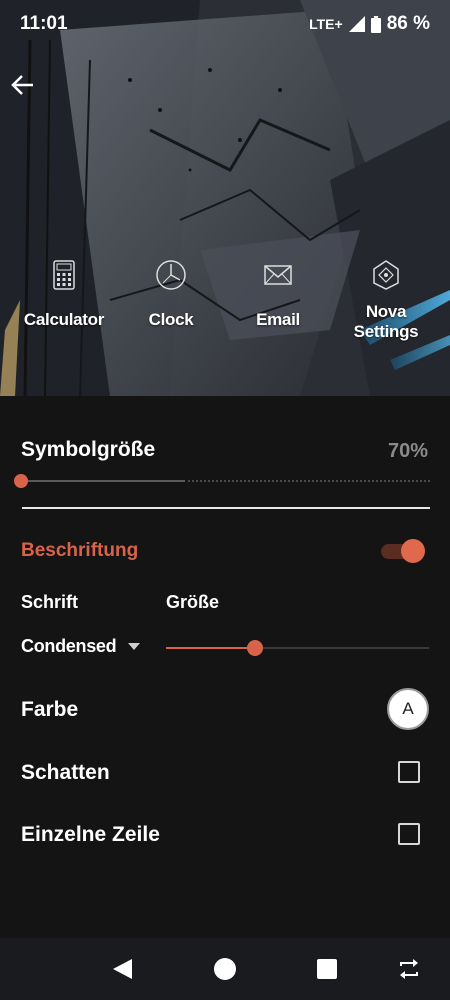  I want to click on rotate-icon, so click(409, 969).